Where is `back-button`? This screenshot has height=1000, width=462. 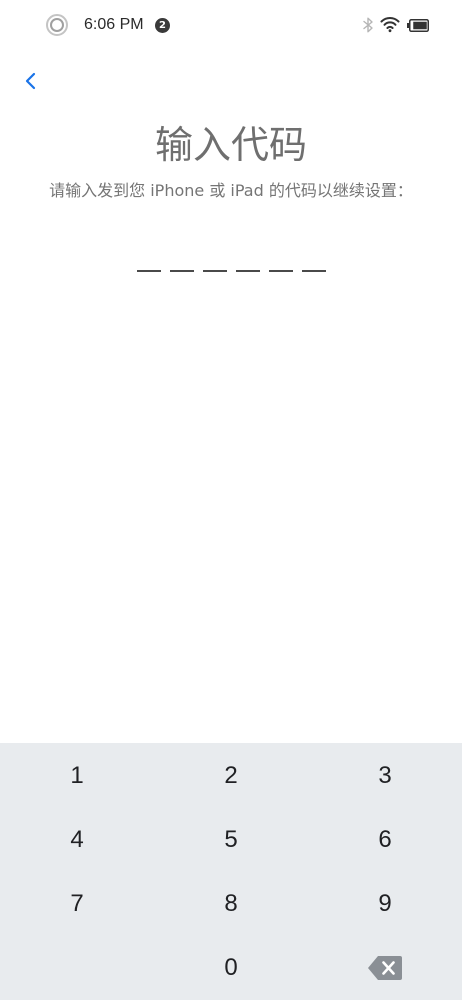 back-button is located at coordinates (31, 81).